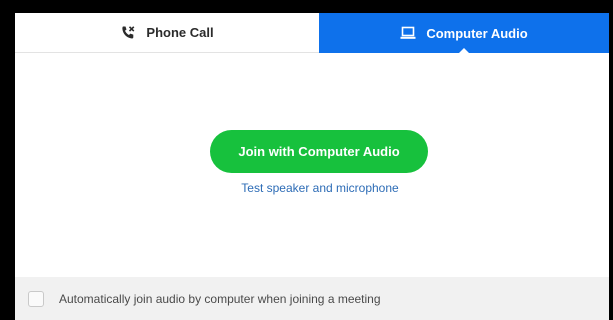 The height and width of the screenshot is (320, 613). I want to click on auto-join-checkbox, so click(36, 298).